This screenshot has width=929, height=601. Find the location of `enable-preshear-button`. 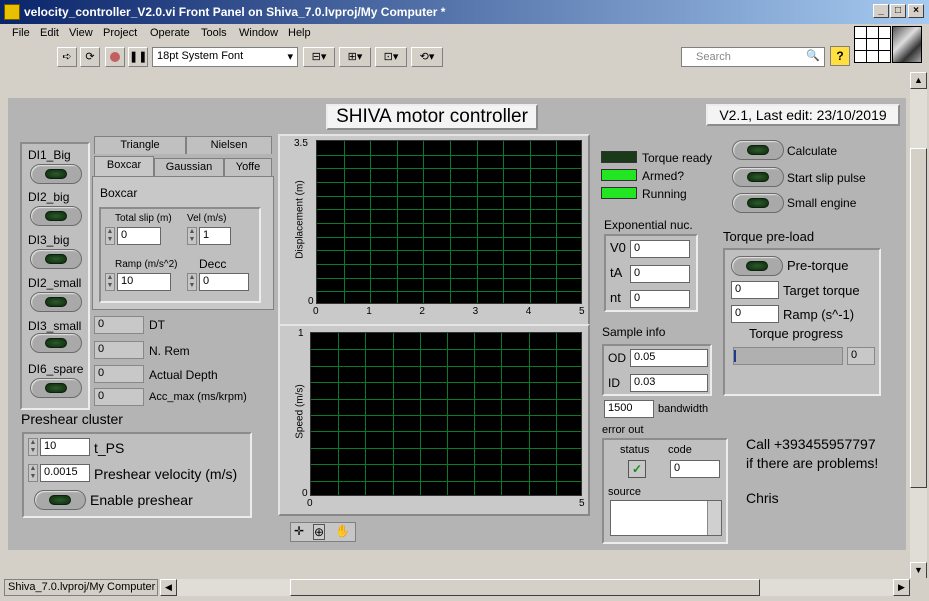

enable-preshear-button is located at coordinates (60, 500).